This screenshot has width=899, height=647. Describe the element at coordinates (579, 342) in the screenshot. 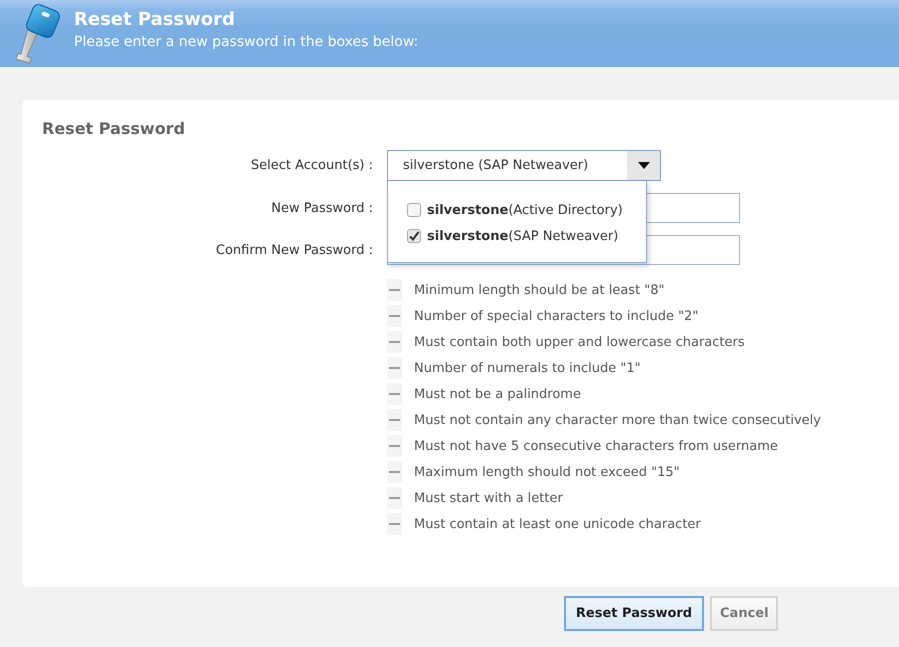

I see `rule-text: Must contain both upper and lowercase characters` at that location.